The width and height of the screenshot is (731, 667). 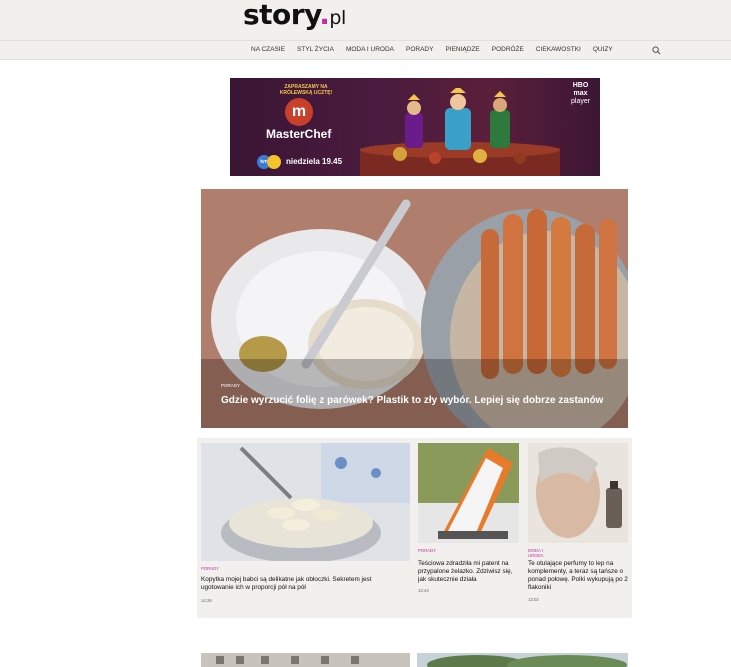 I want to click on card-image-zelazko, so click(x=468, y=493).